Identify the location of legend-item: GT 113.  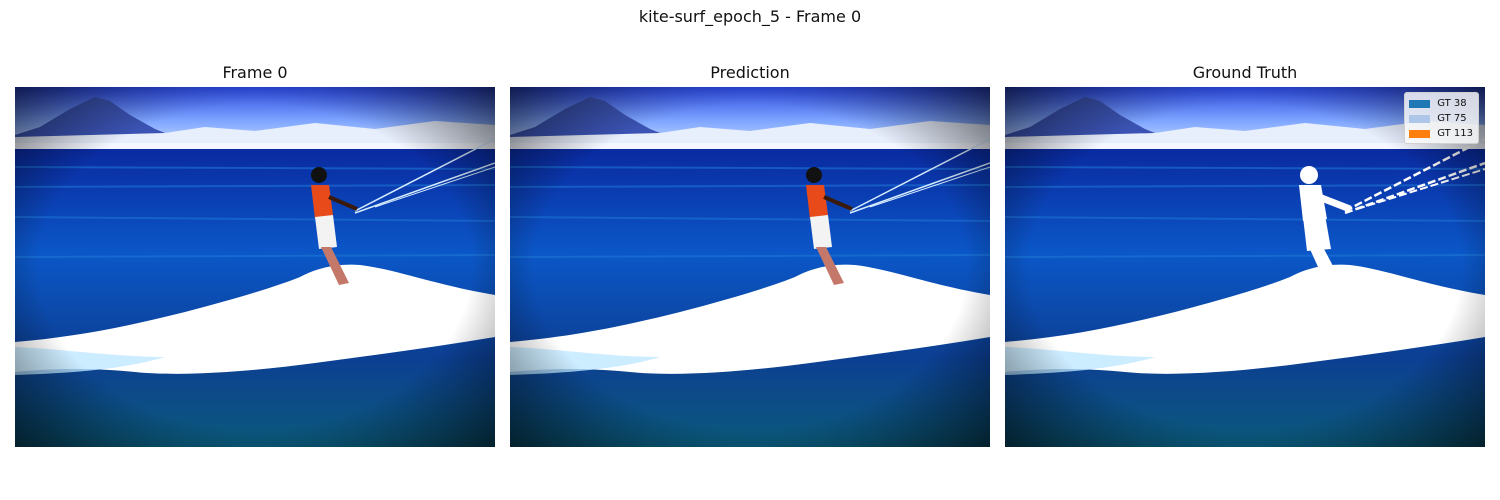
(1441, 133).